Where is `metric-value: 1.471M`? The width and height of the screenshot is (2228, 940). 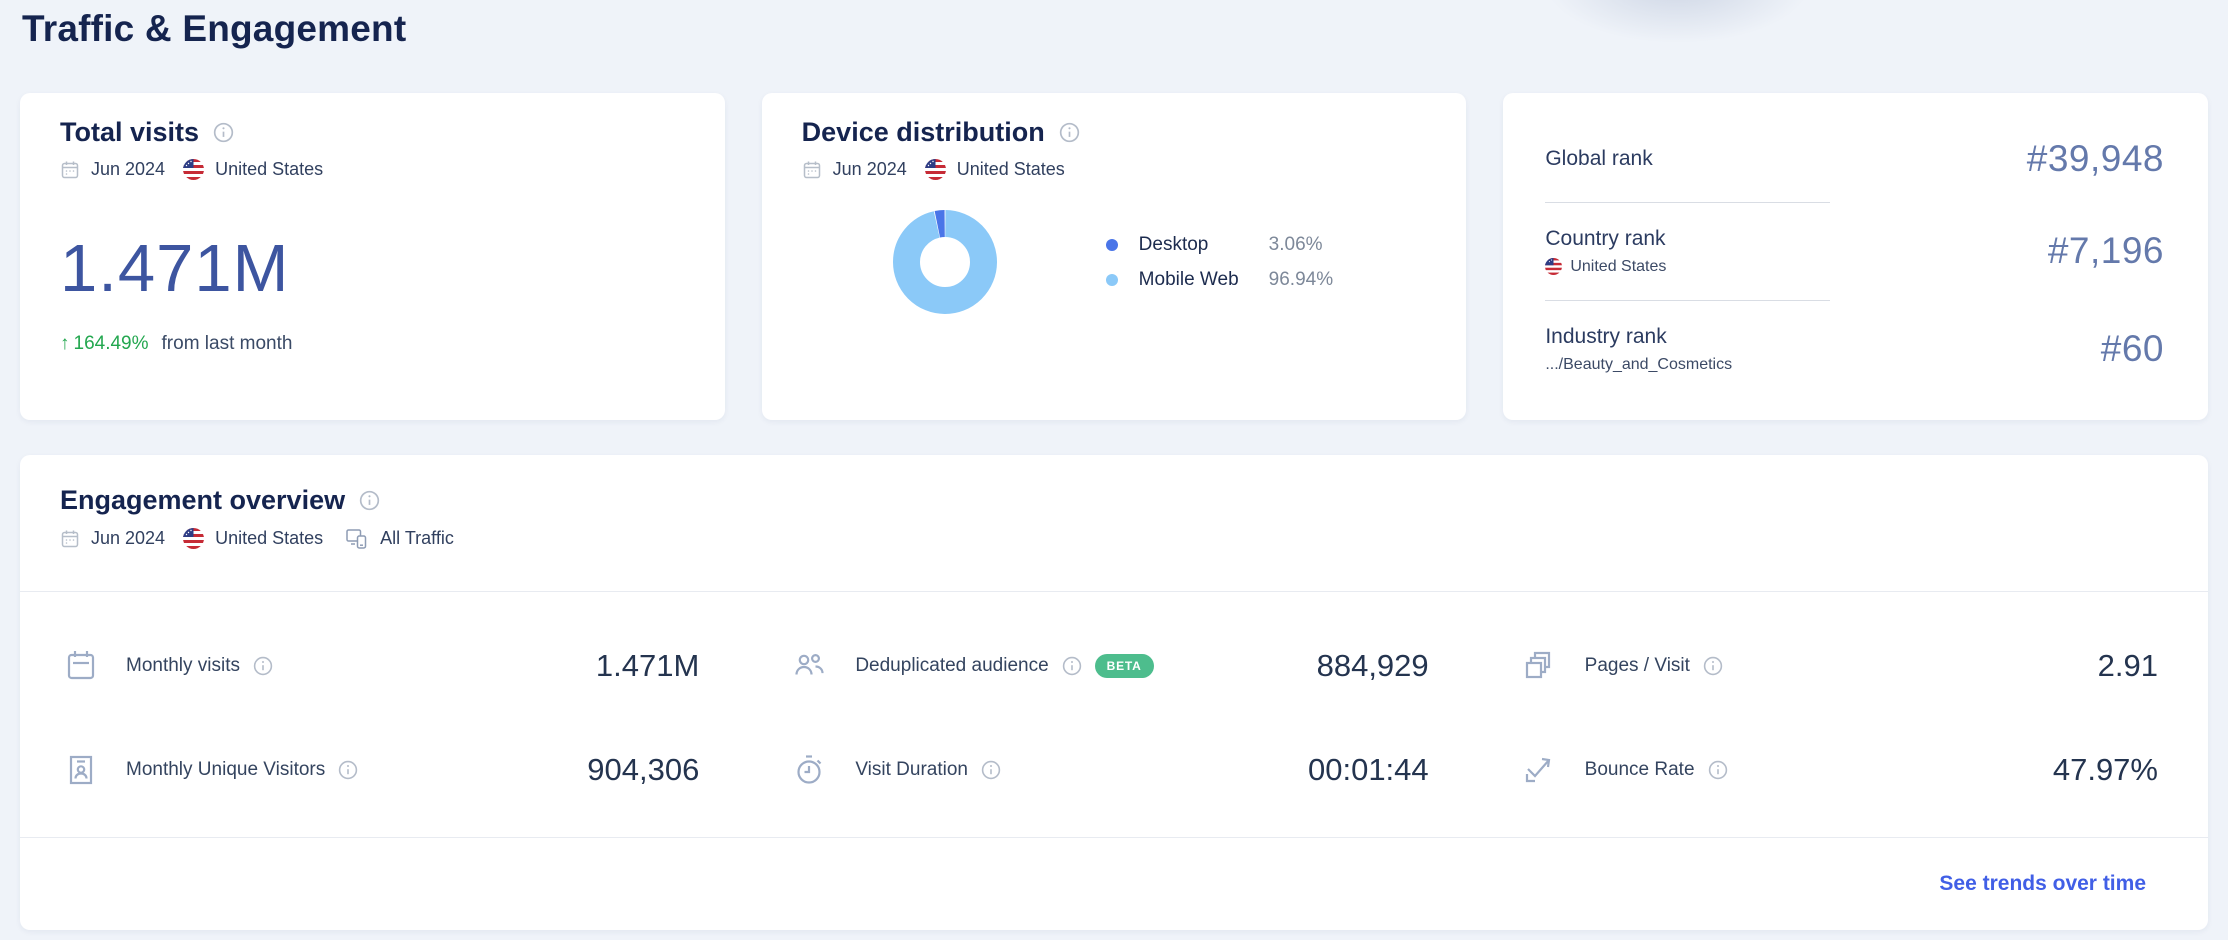
metric-value: 1.471M is located at coordinates (647, 665).